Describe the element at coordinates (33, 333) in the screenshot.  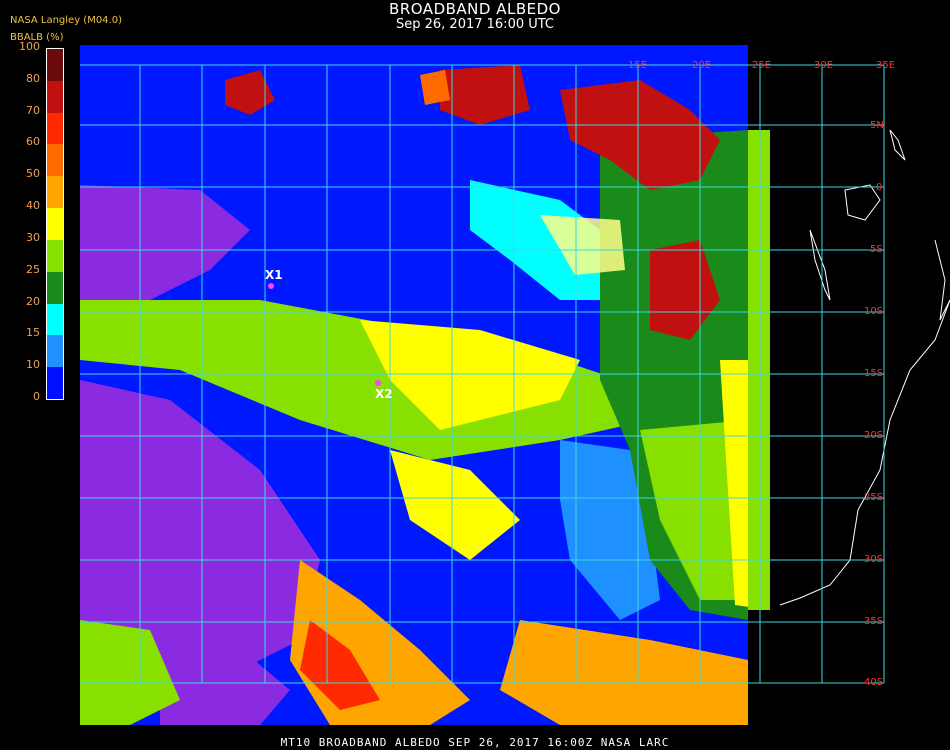
I see `colorbar-tick-label: 15` at that location.